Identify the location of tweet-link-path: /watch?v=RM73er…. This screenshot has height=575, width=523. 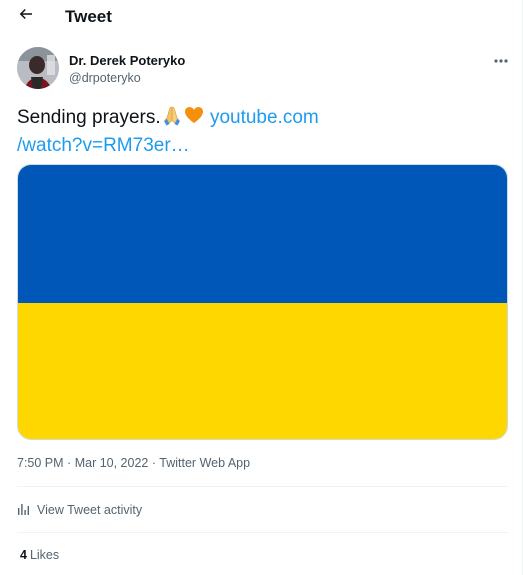
(103, 145).